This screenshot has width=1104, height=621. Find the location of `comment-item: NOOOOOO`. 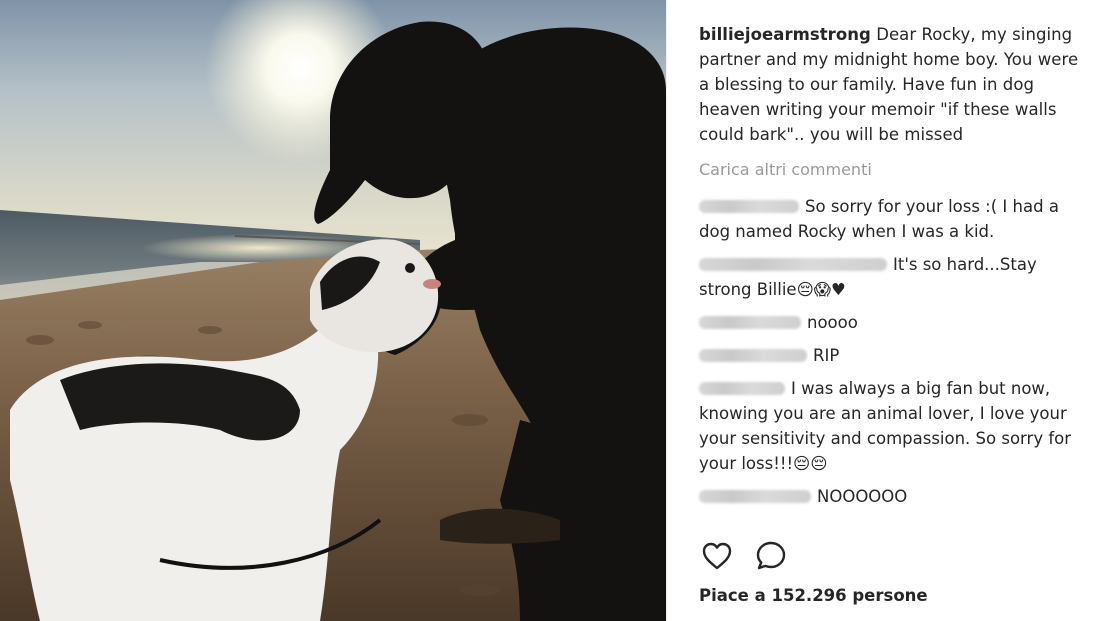

comment-item: NOOOOOO is located at coordinates (888, 496).